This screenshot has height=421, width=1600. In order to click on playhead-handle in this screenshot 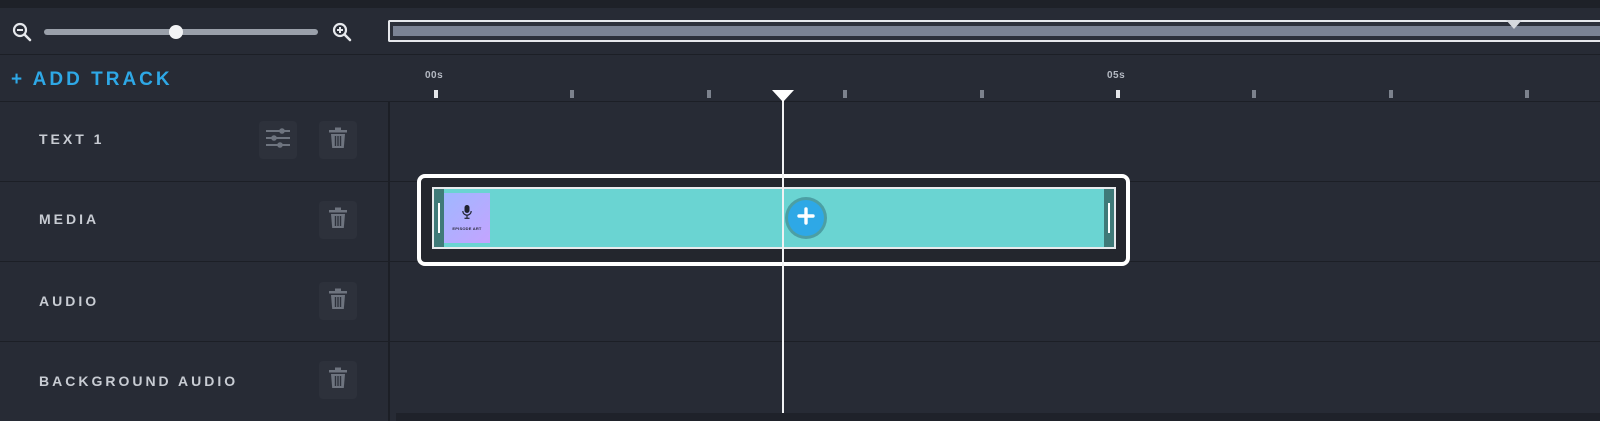, I will do `click(783, 96)`.